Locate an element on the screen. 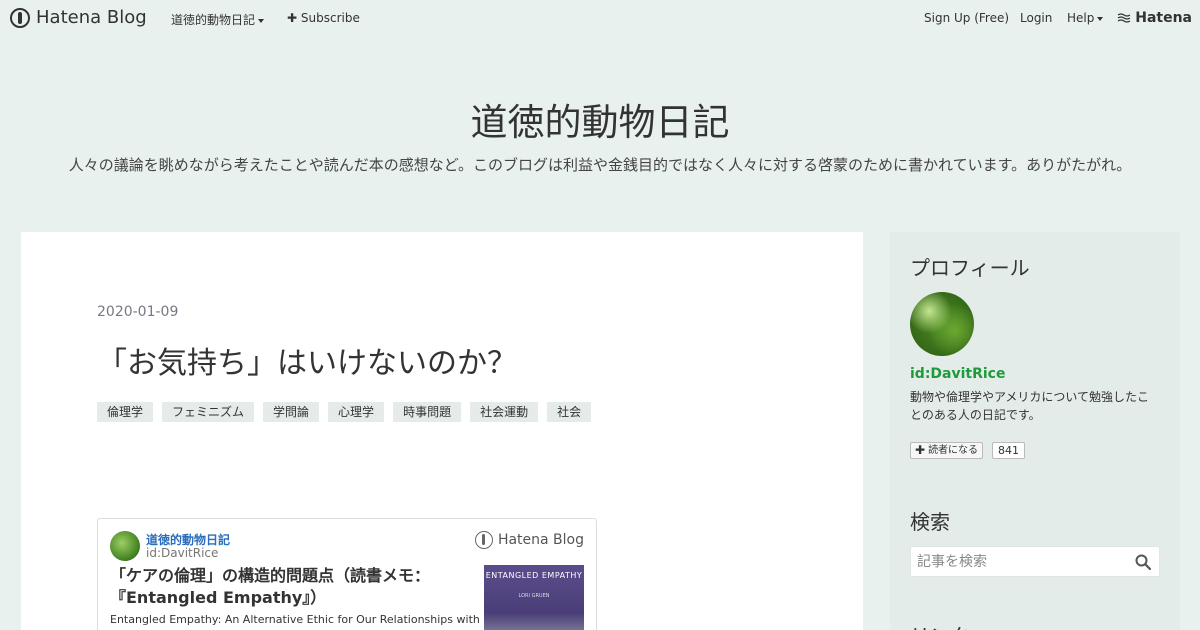 Image resolution: width=1200 pixels, height=630 pixels. search-box is located at coordinates (1035, 561).